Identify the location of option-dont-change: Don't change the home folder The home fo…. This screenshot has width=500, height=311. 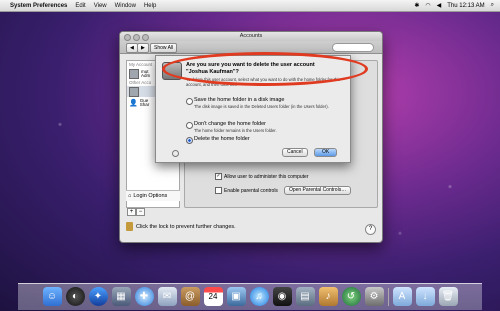
(231, 127).